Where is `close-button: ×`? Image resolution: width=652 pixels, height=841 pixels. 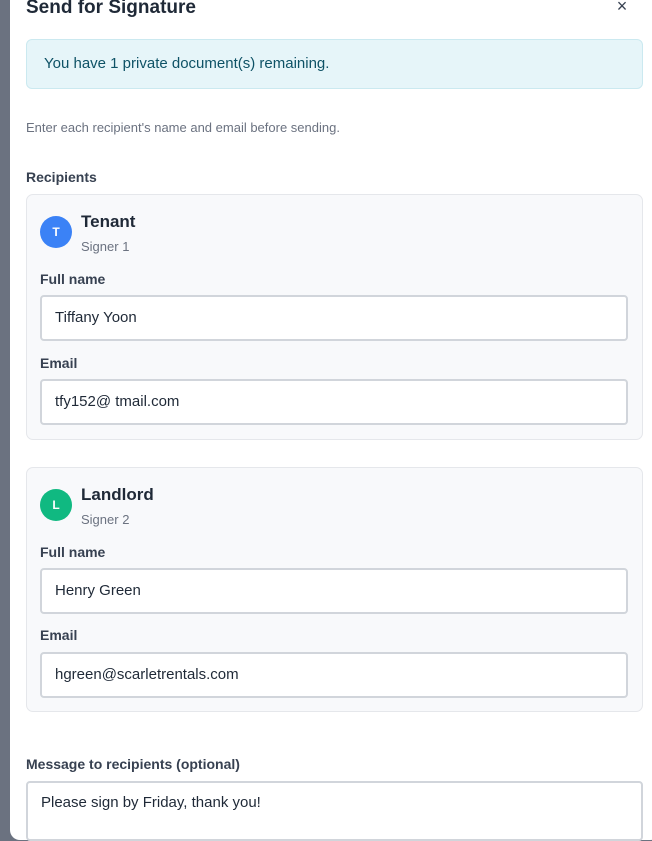
close-button: × is located at coordinates (622, 9).